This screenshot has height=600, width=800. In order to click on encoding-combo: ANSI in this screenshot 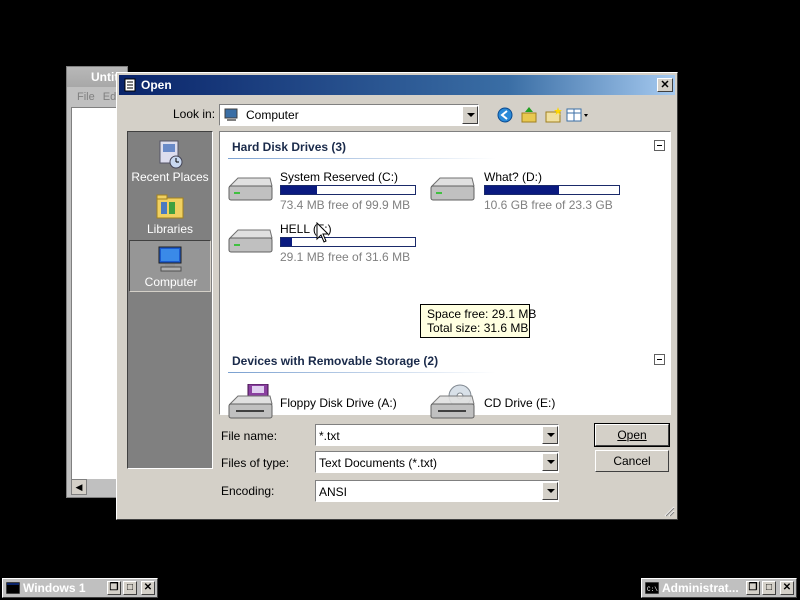, I will do `click(437, 491)`.